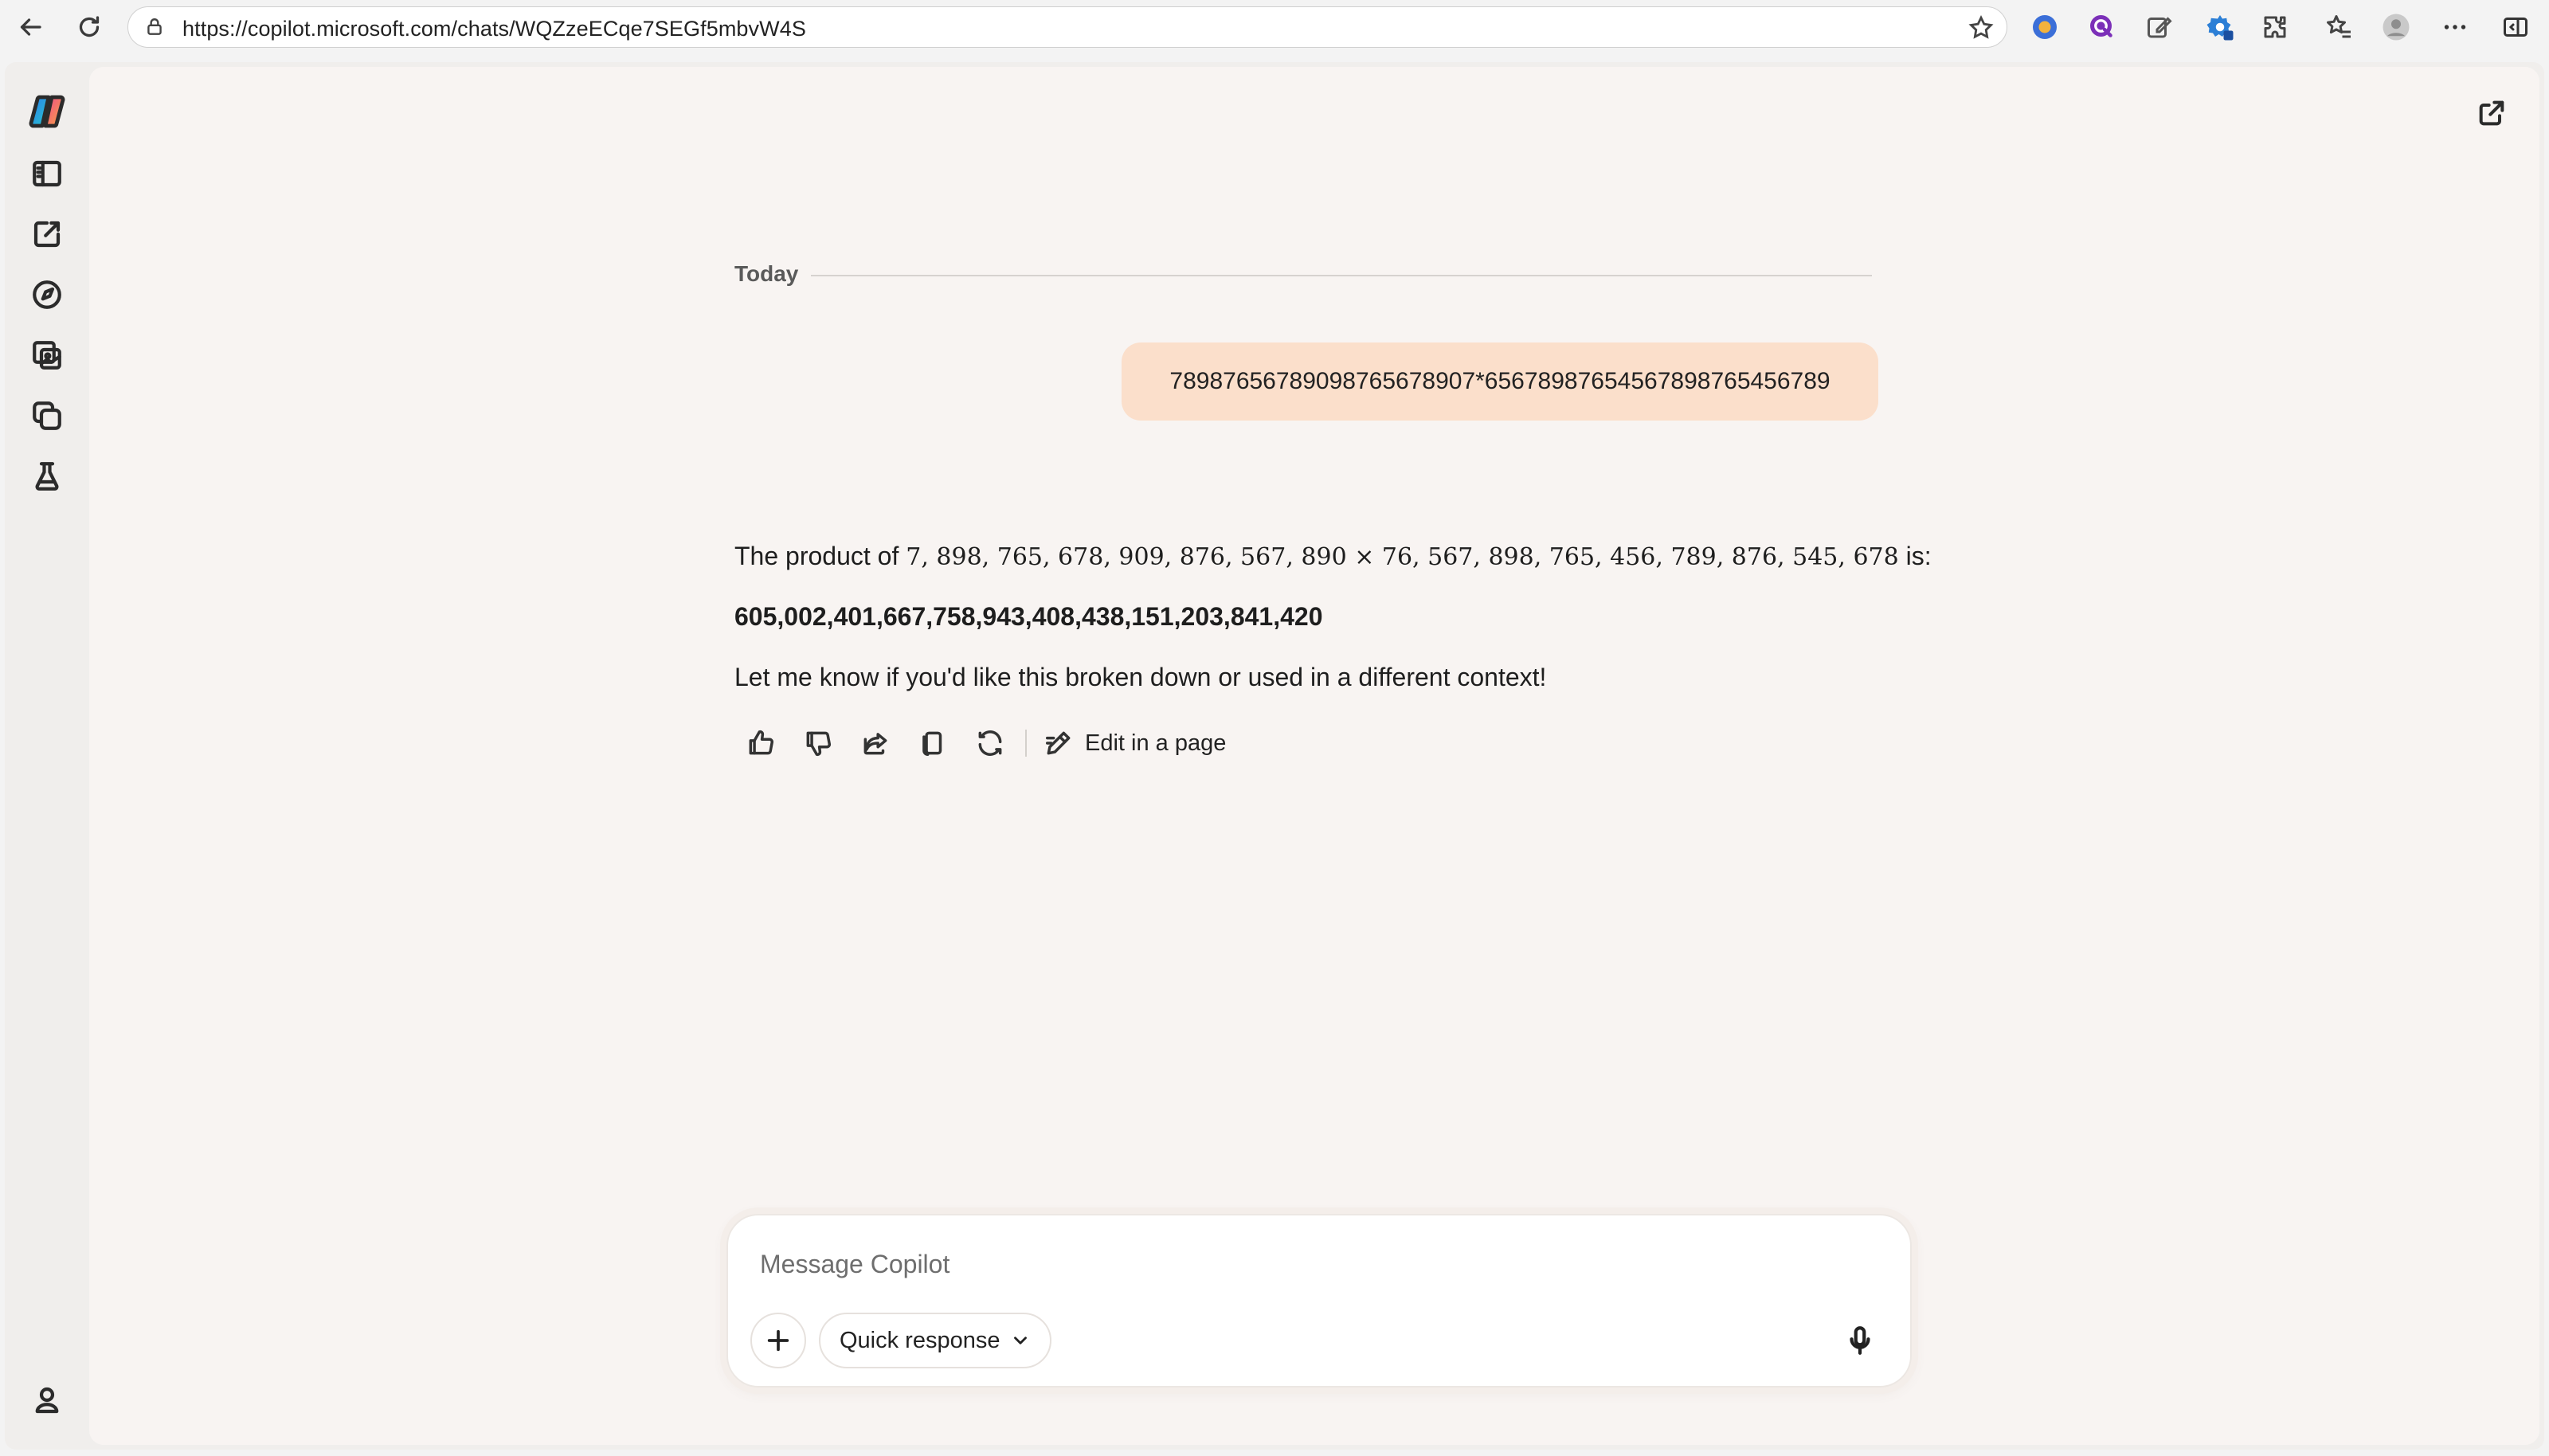 The width and height of the screenshot is (2549, 1456). I want to click on discover-icon, so click(47, 294).